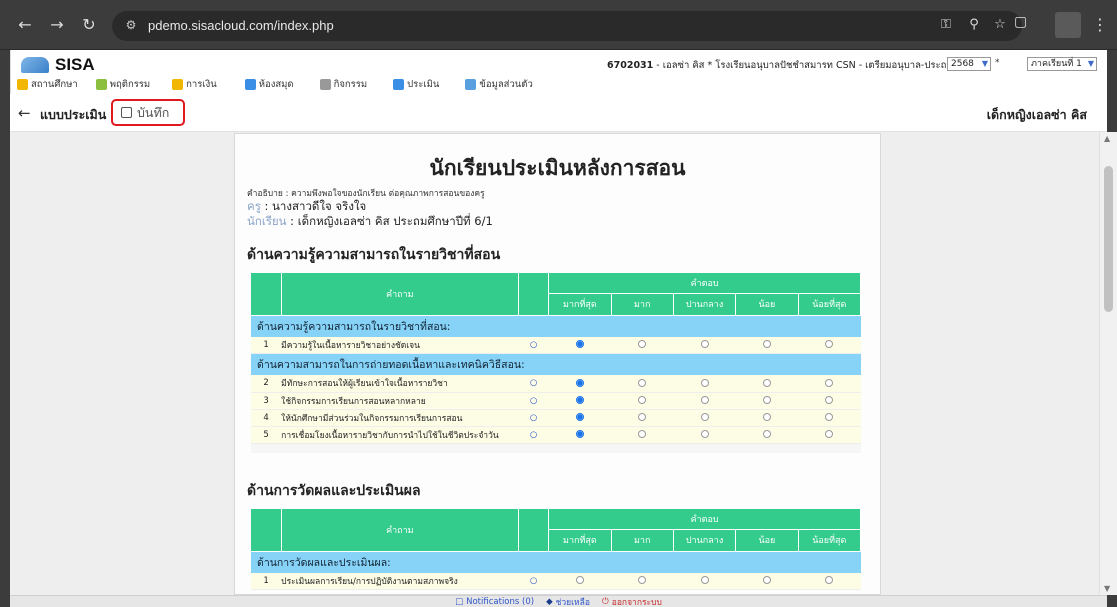 The height and width of the screenshot is (607, 1117). What do you see at coordinates (276, 84) in the screenshot?
I see `menu-label: ห้องสมุด` at bounding box center [276, 84].